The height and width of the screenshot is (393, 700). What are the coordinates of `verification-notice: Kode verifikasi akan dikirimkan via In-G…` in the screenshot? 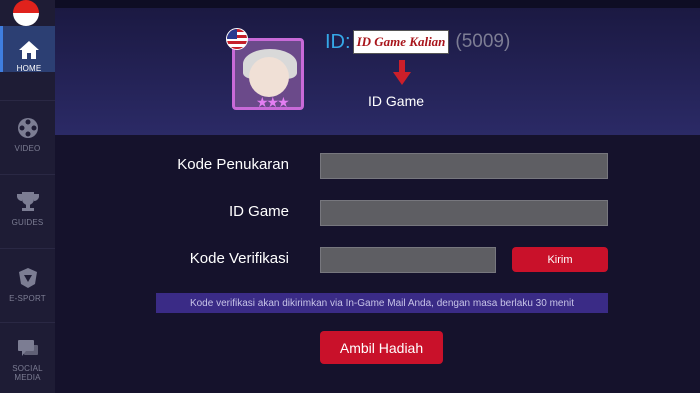 It's located at (382, 303).